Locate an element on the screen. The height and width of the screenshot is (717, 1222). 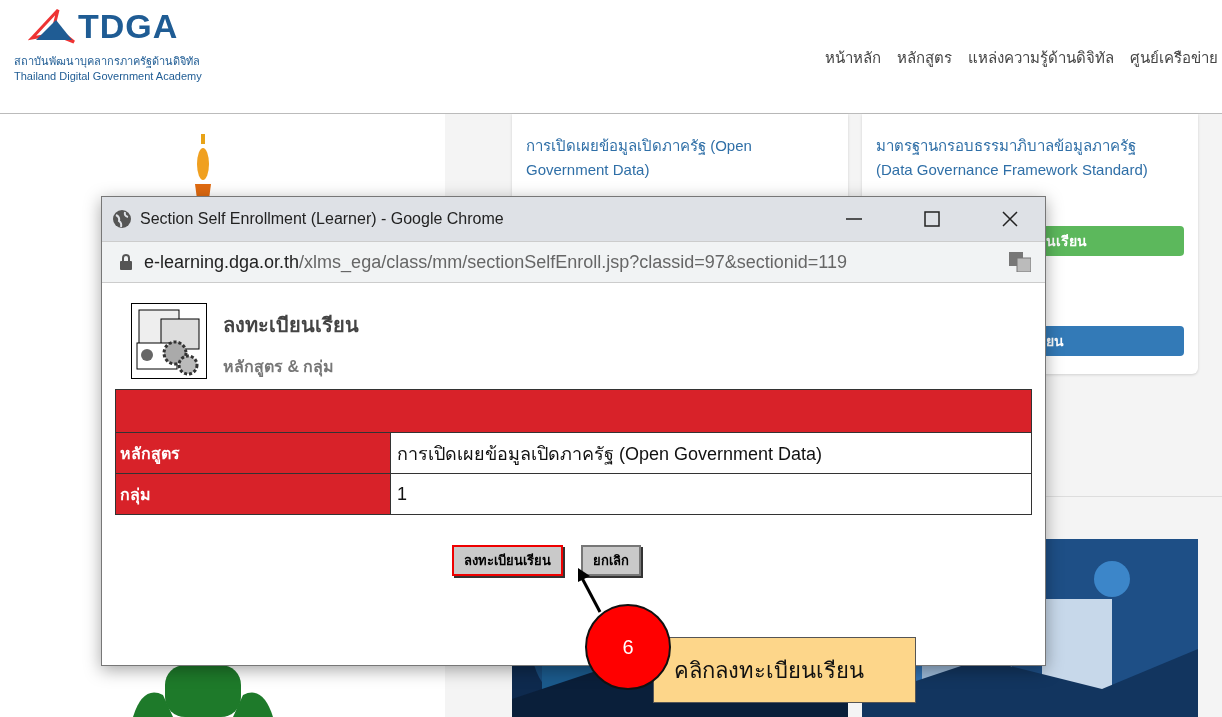
page-heading: ลงทะเบียนเรียน is located at coordinates (291, 325).